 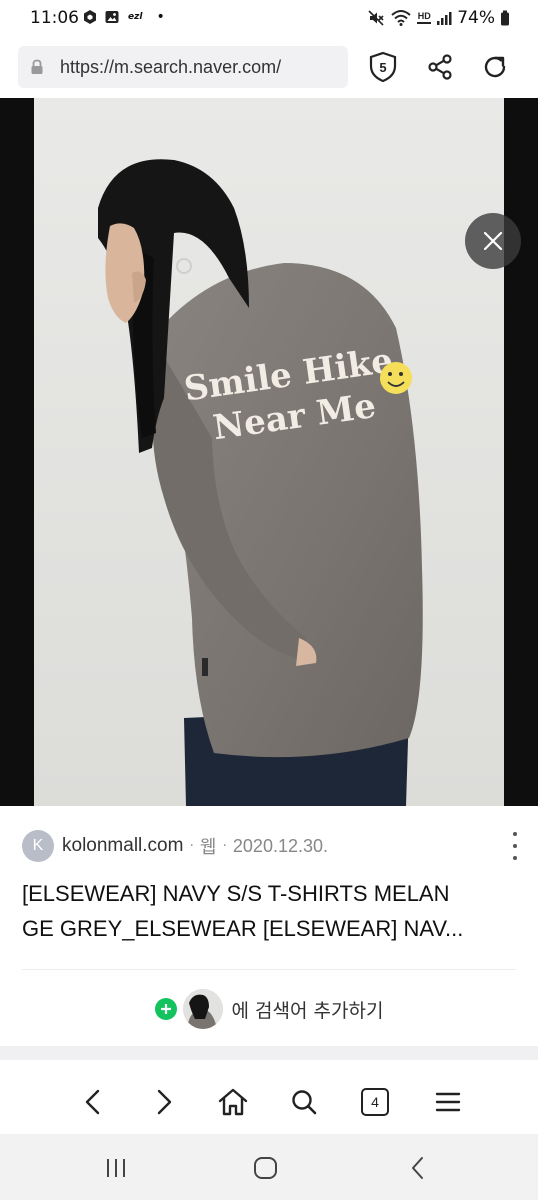 What do you see at coordinates (307, 1010) in the screenshot?
I see `add-search-term-label: 에 검색어 추가하기` at bounding box center [307, 1010].